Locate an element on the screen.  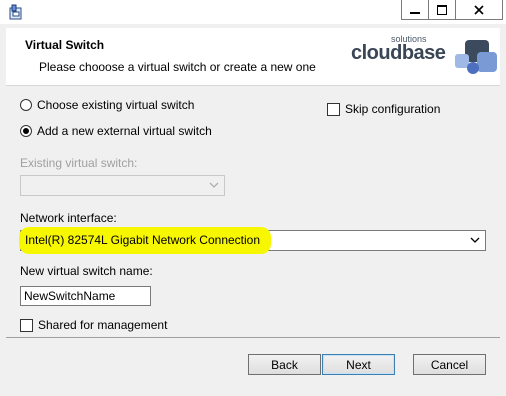
title-bar is located at coordinates (253, 12).